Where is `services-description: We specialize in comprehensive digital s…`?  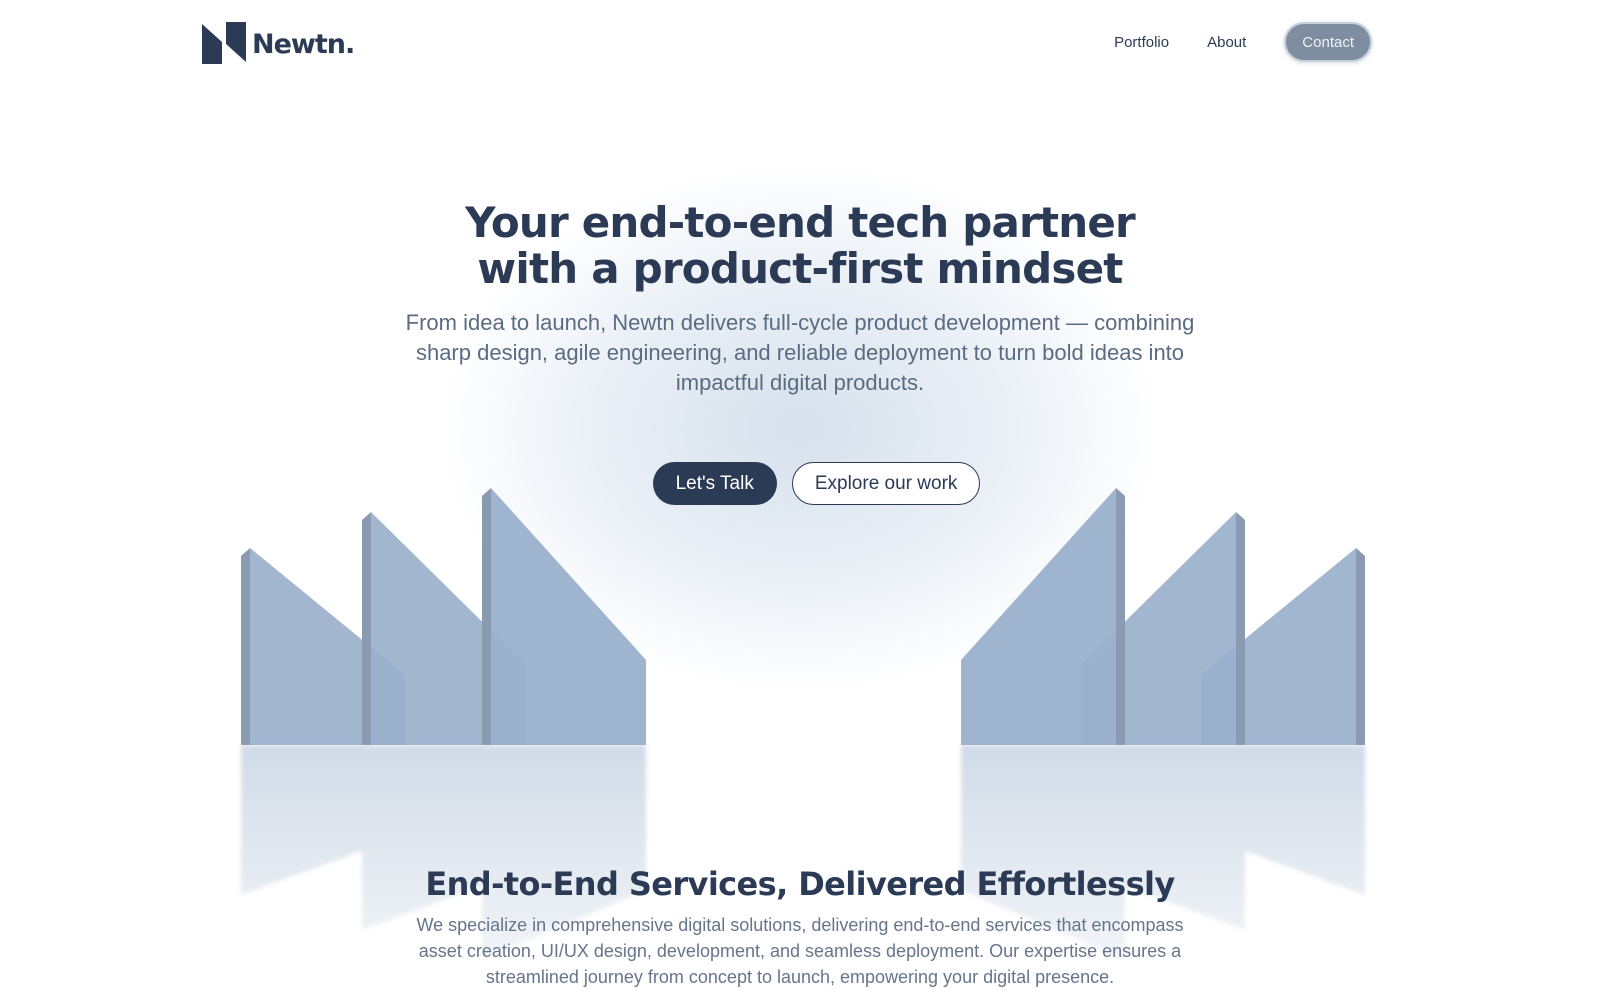 services-description: We specialize in comprehensive digital s… is located at coordinates (800, 951).